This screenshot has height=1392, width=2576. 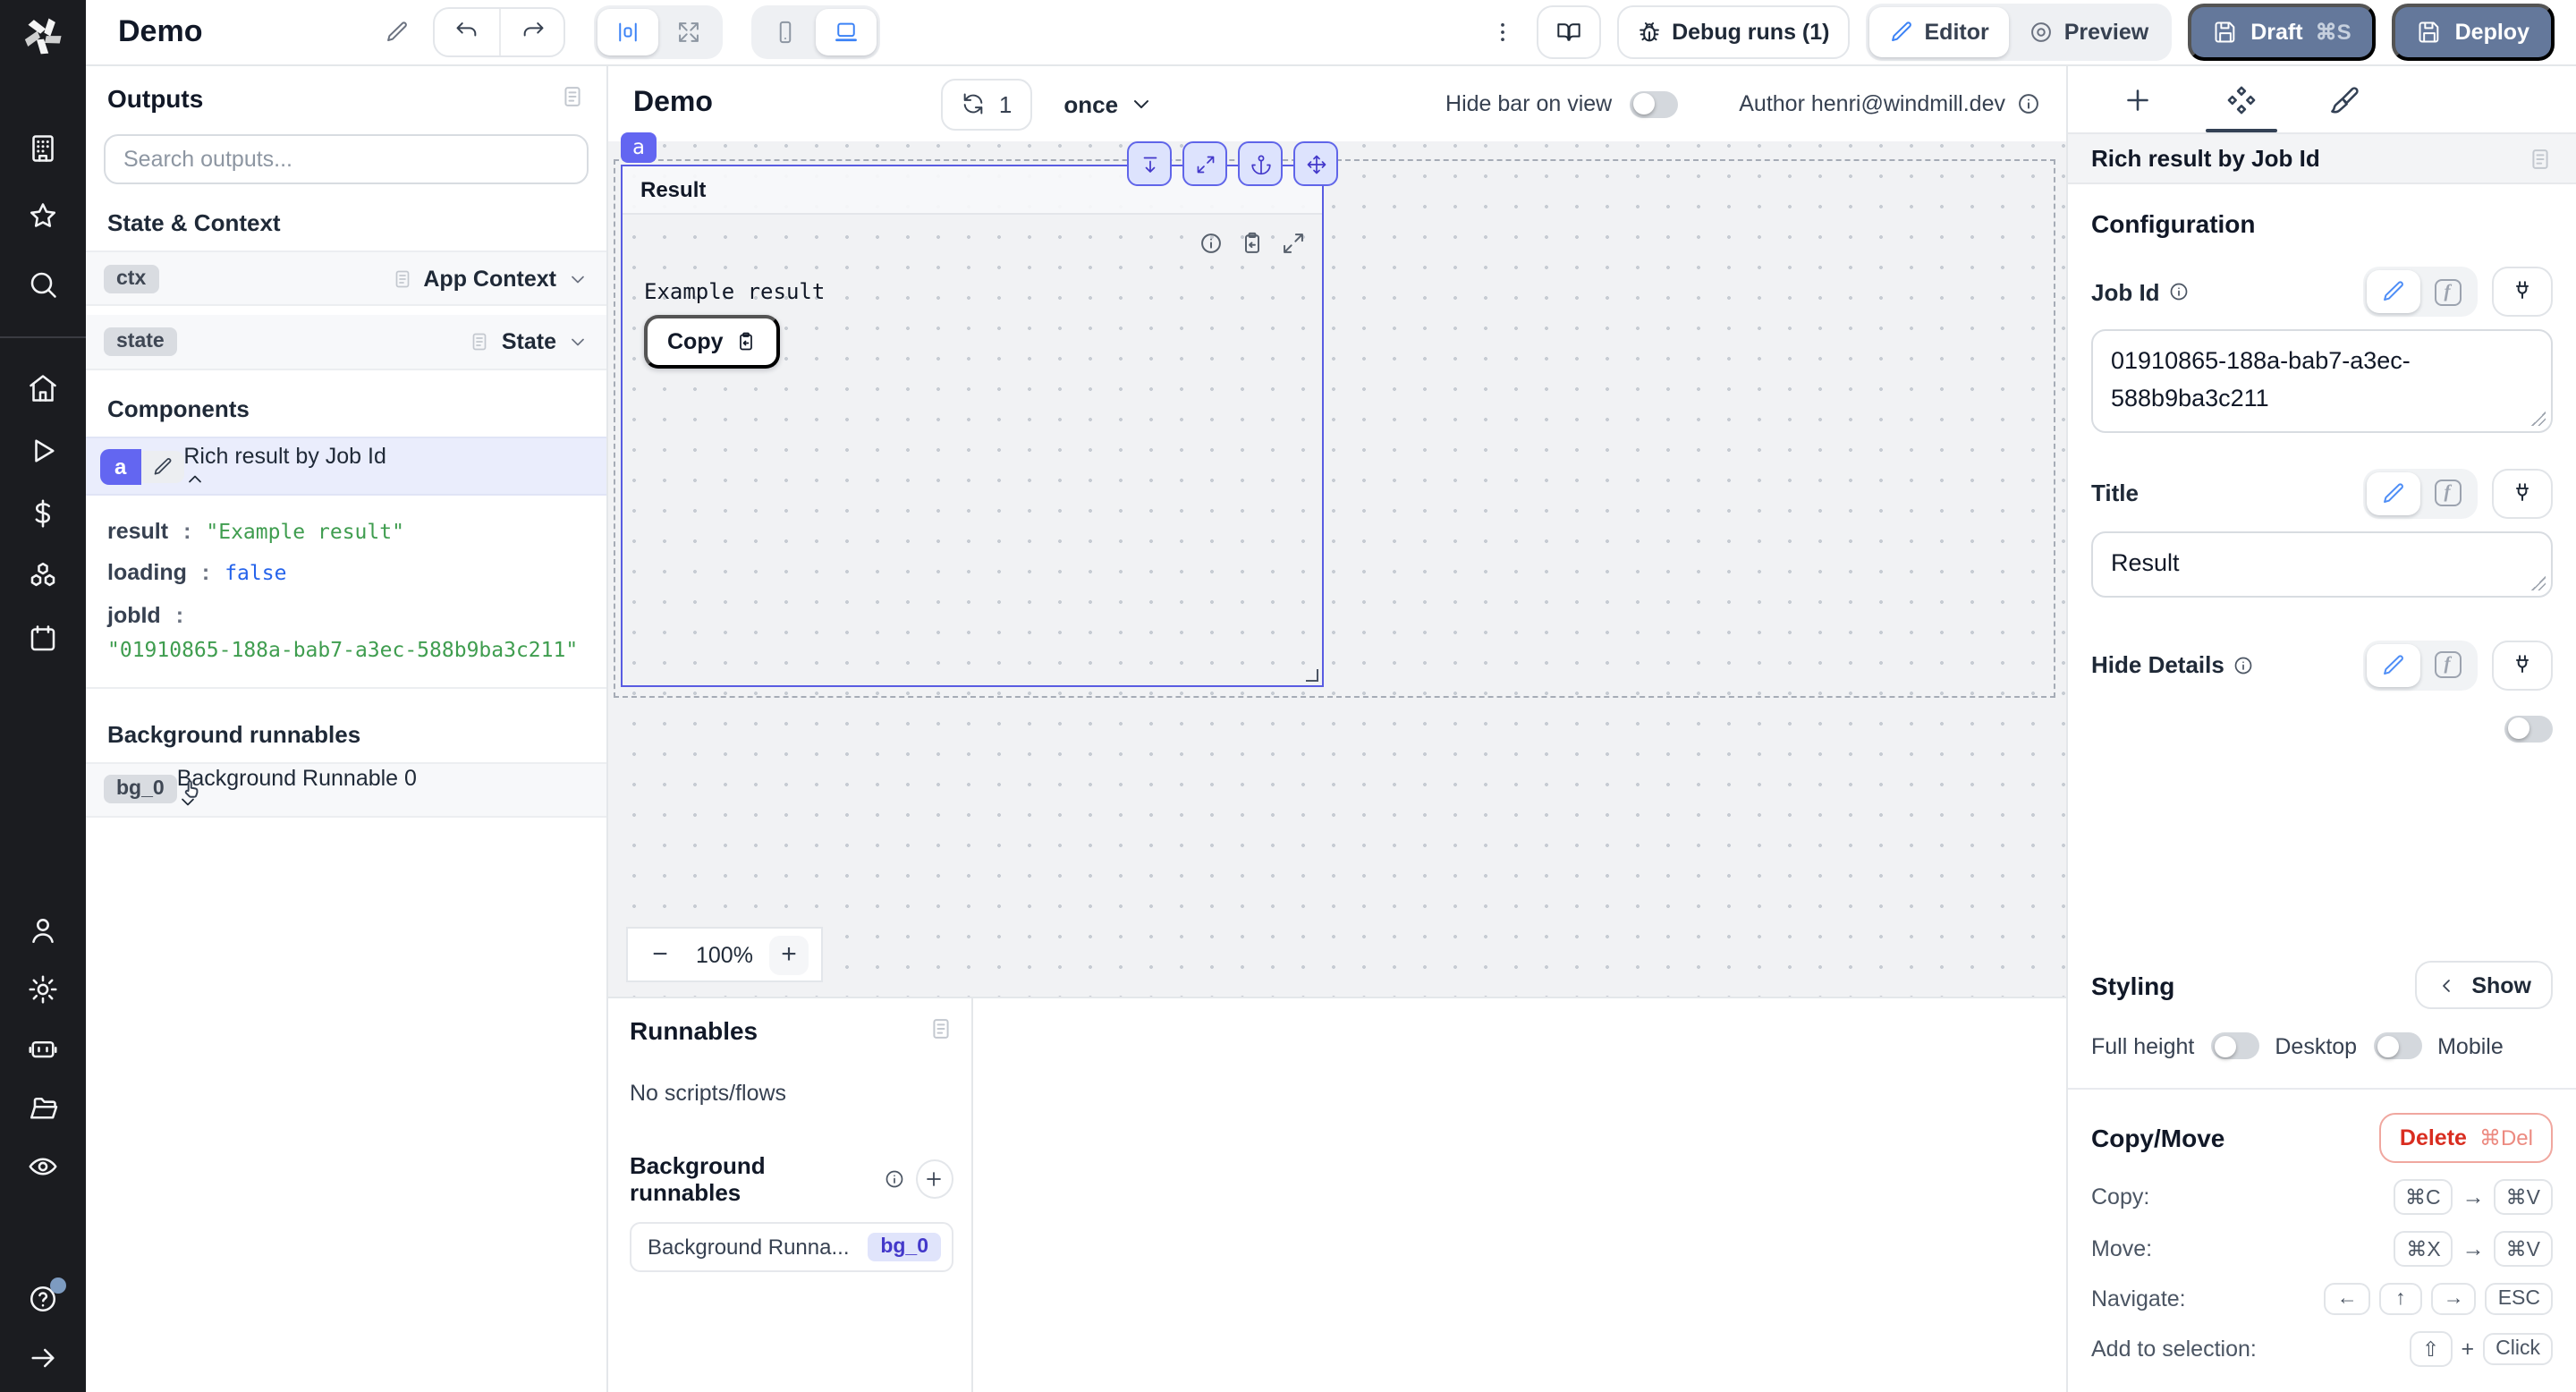 I want to click on folders-icon, so click(x=43, y=1107).